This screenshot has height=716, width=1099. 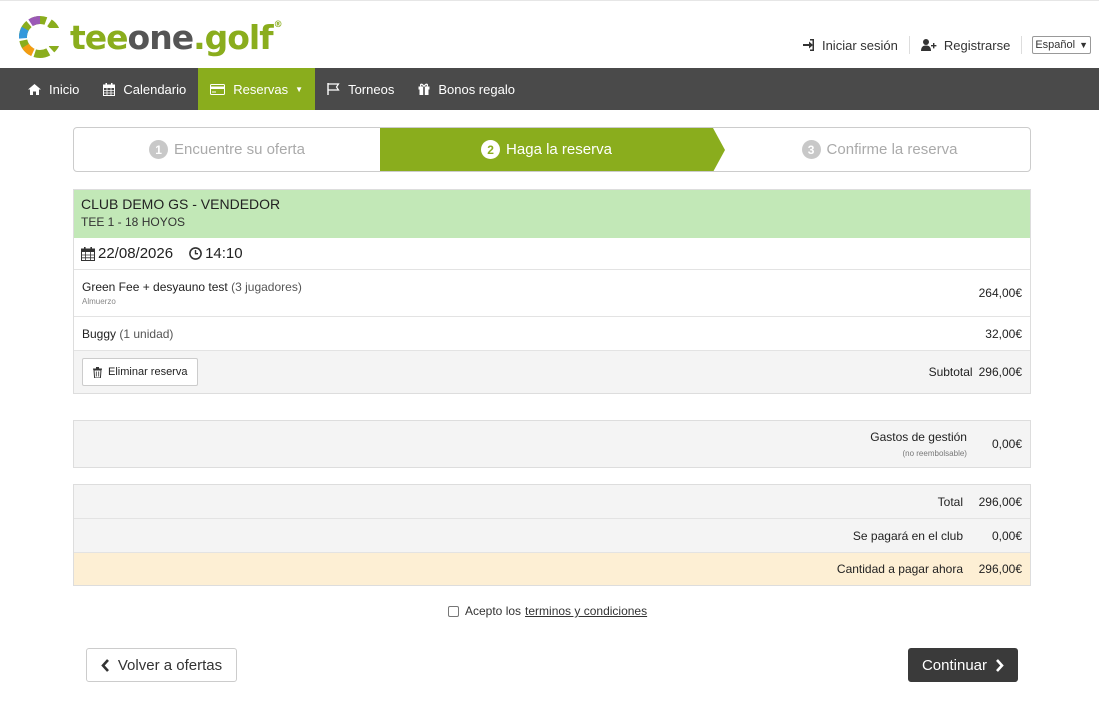 What do you see at coordinates (218, 89) in the screenshot?
I see `card-icon` at bounding box center [218, 89].